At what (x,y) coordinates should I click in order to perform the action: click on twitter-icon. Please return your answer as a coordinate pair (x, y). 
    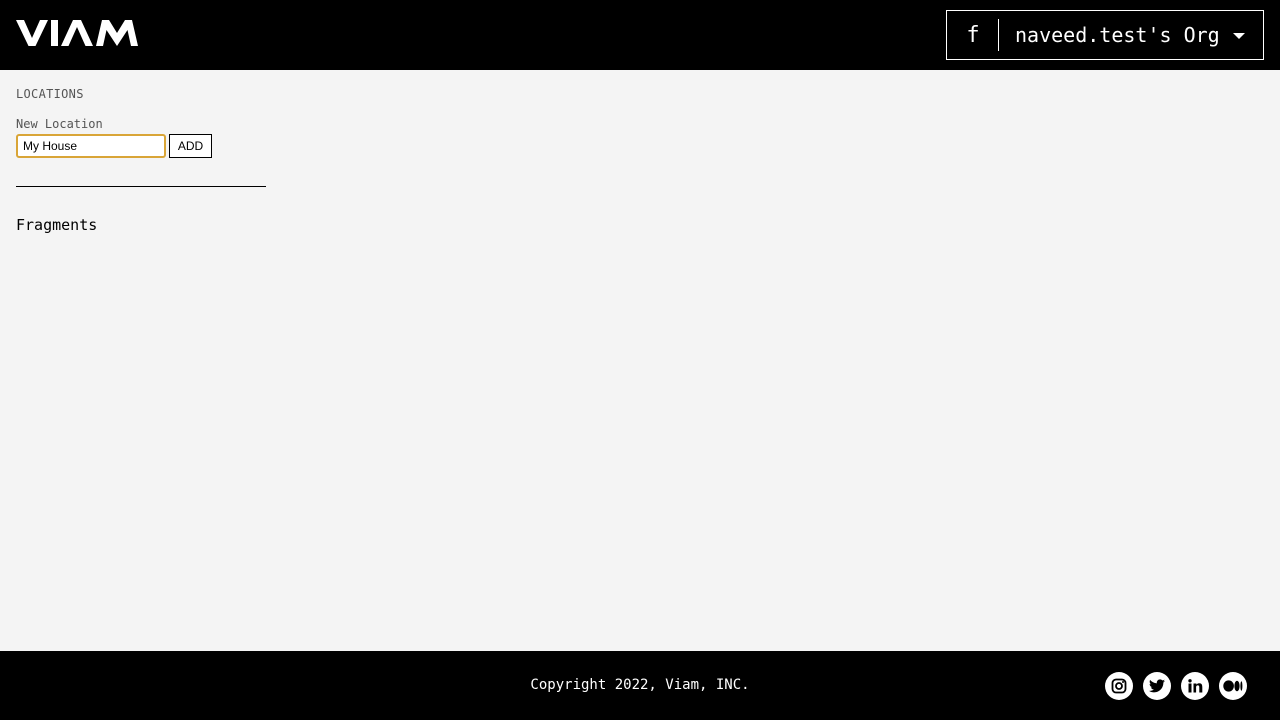
    Looking at the image, I should click on (1157, 686).